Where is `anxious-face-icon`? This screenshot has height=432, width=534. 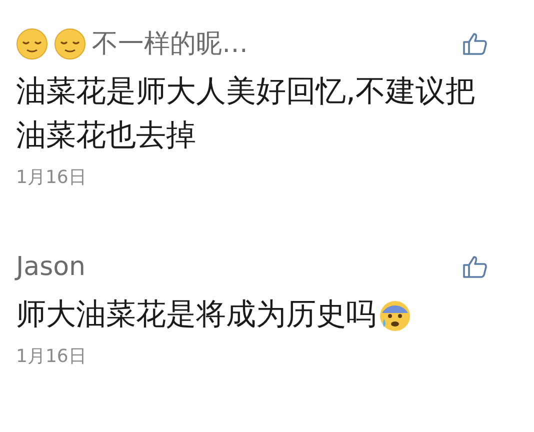 anxious-face-icon is located at coordinates (395, 316).